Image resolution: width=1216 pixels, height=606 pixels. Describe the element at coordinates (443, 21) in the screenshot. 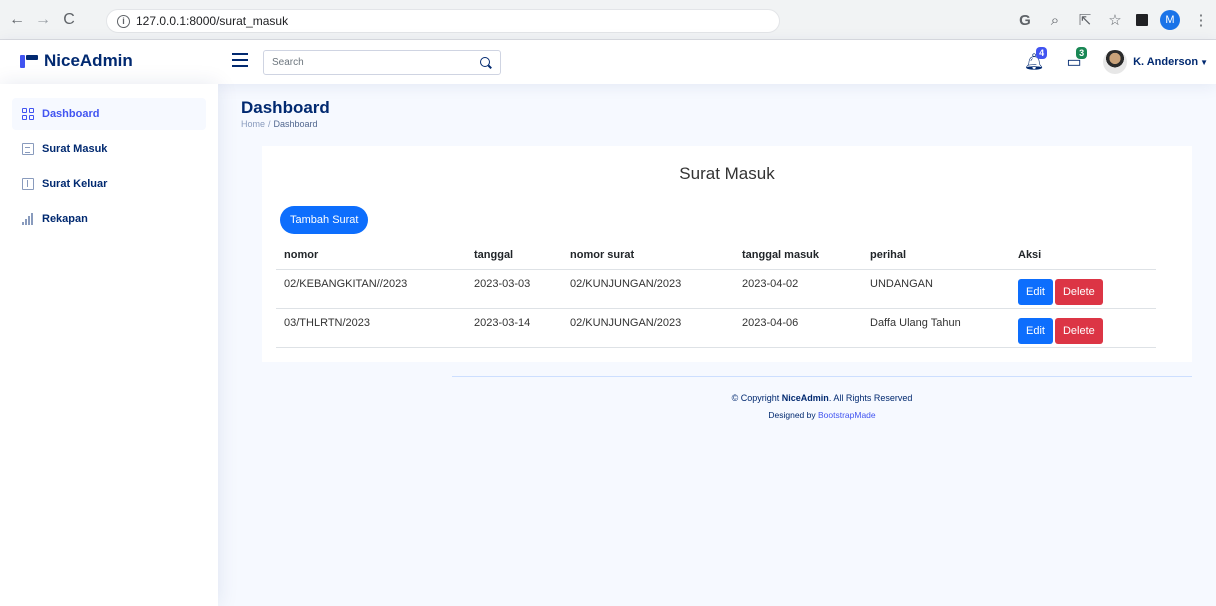

I see `address-bar: i 127.0.0.1:8000/surat_masuk` at that location.